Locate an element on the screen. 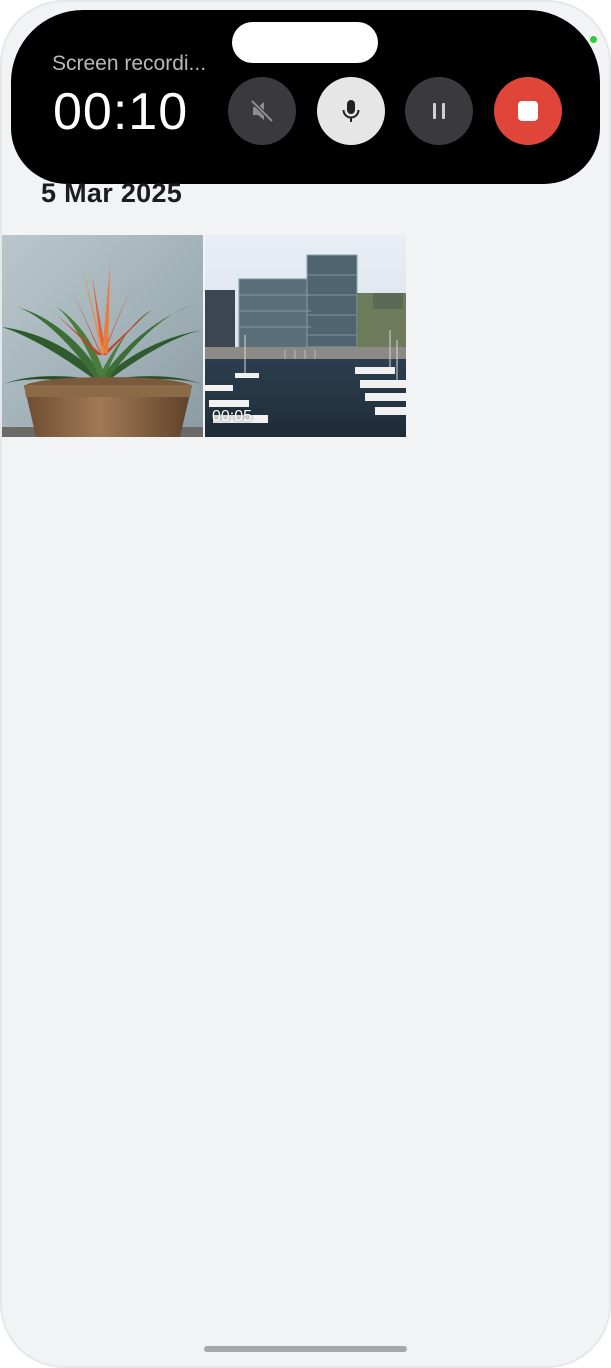  harbor-video-image is located at coordinates (305, 336).